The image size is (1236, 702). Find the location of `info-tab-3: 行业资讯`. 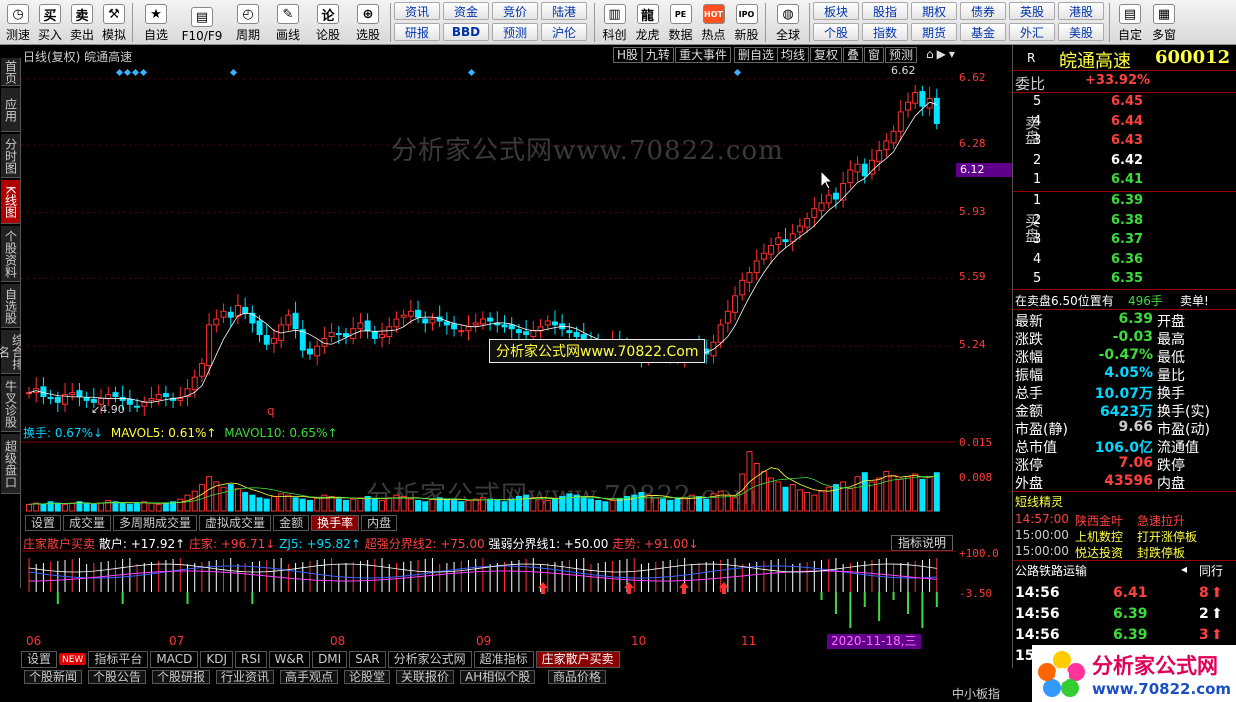

info-tab-3: 行业资讯 is located at coordinates (245, 677).